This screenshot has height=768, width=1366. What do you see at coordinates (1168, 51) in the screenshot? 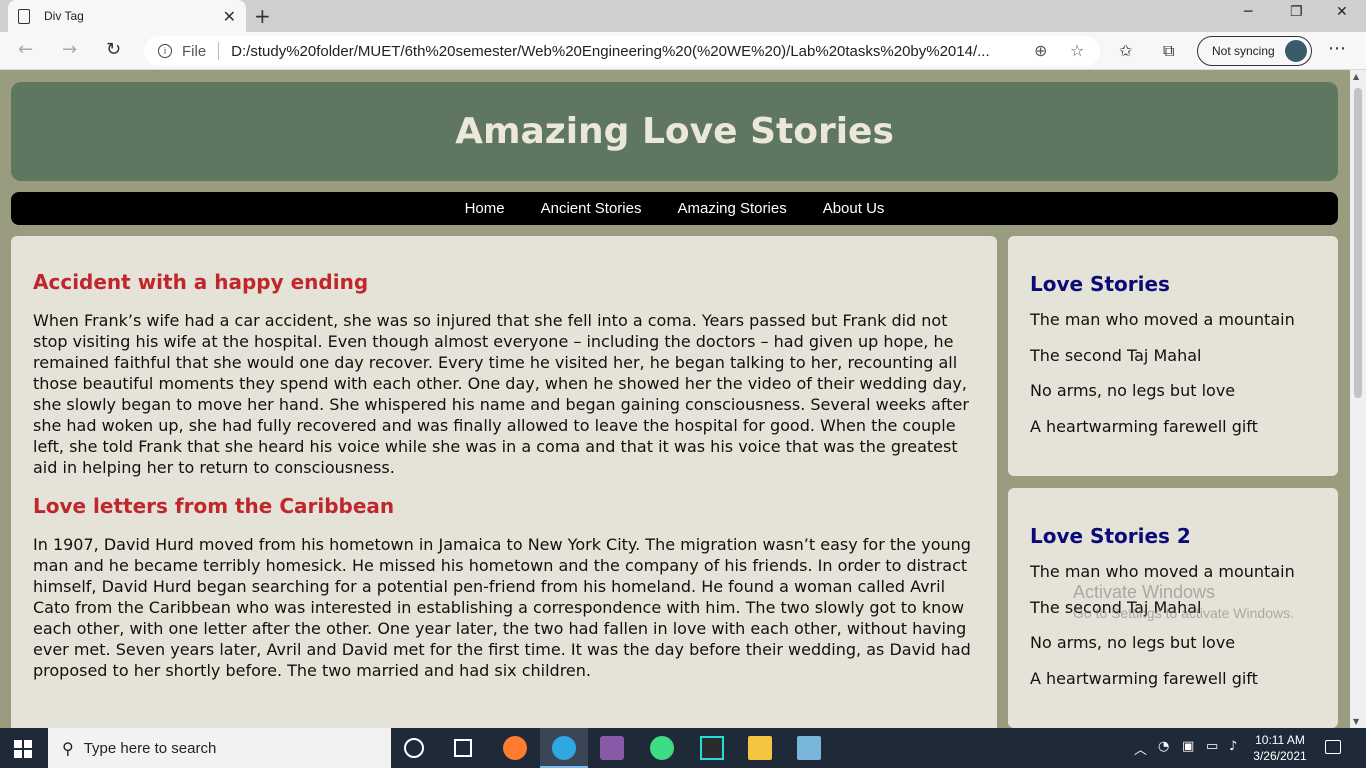
I see `collections-icon: ⧉` at bounding box center [1168, 51].